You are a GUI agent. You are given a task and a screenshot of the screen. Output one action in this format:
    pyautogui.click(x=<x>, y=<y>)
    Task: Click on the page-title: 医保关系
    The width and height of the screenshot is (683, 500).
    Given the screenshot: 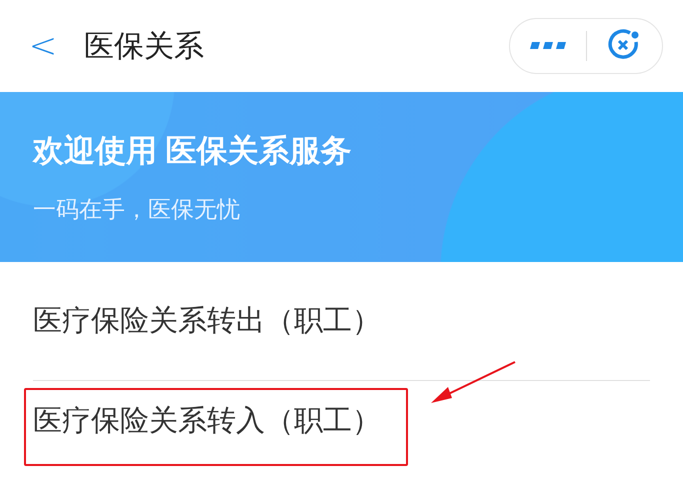 What is the action you would take?
    pyautogui.click(x=144, y=46)
    